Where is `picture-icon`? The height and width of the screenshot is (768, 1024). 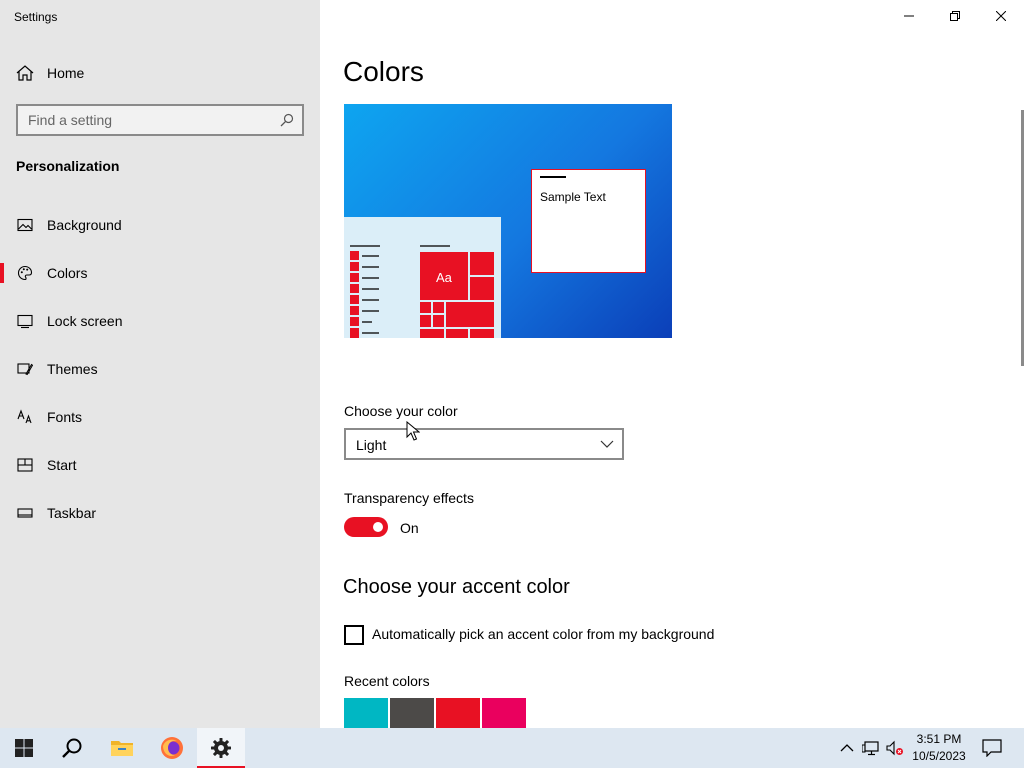 picture-icon is located at coordinates (25, 225).